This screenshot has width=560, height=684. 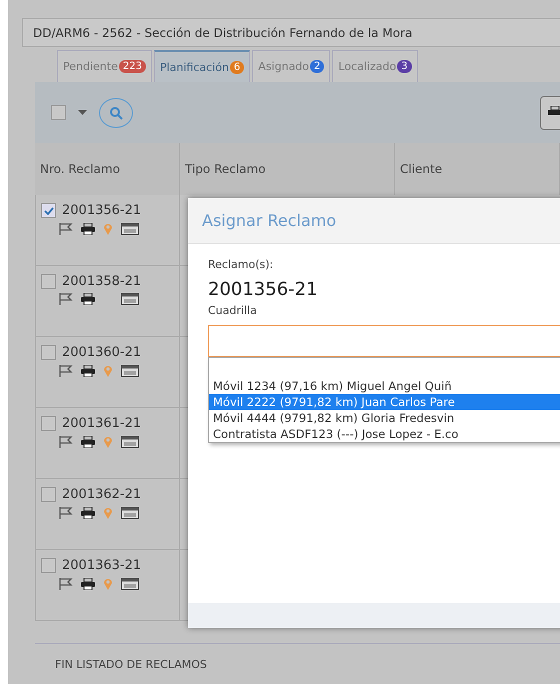 What do you see at coordinates (375, 66) in the screenshot?
I see `tab: Localizado 3` at bounding box center [375, 66].